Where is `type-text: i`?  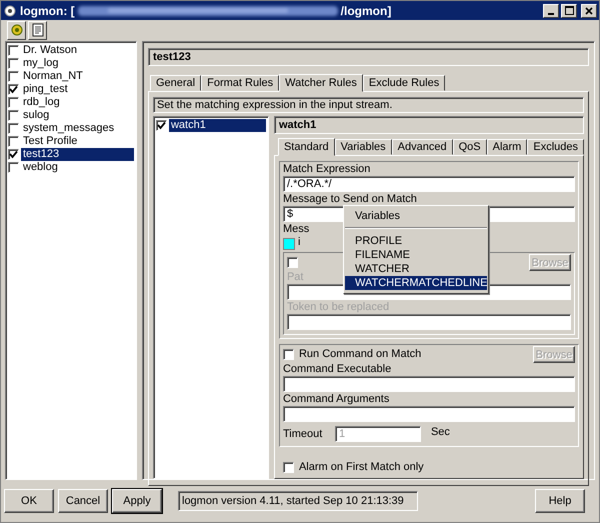 type-text: i is located at coordinates (299, 242).